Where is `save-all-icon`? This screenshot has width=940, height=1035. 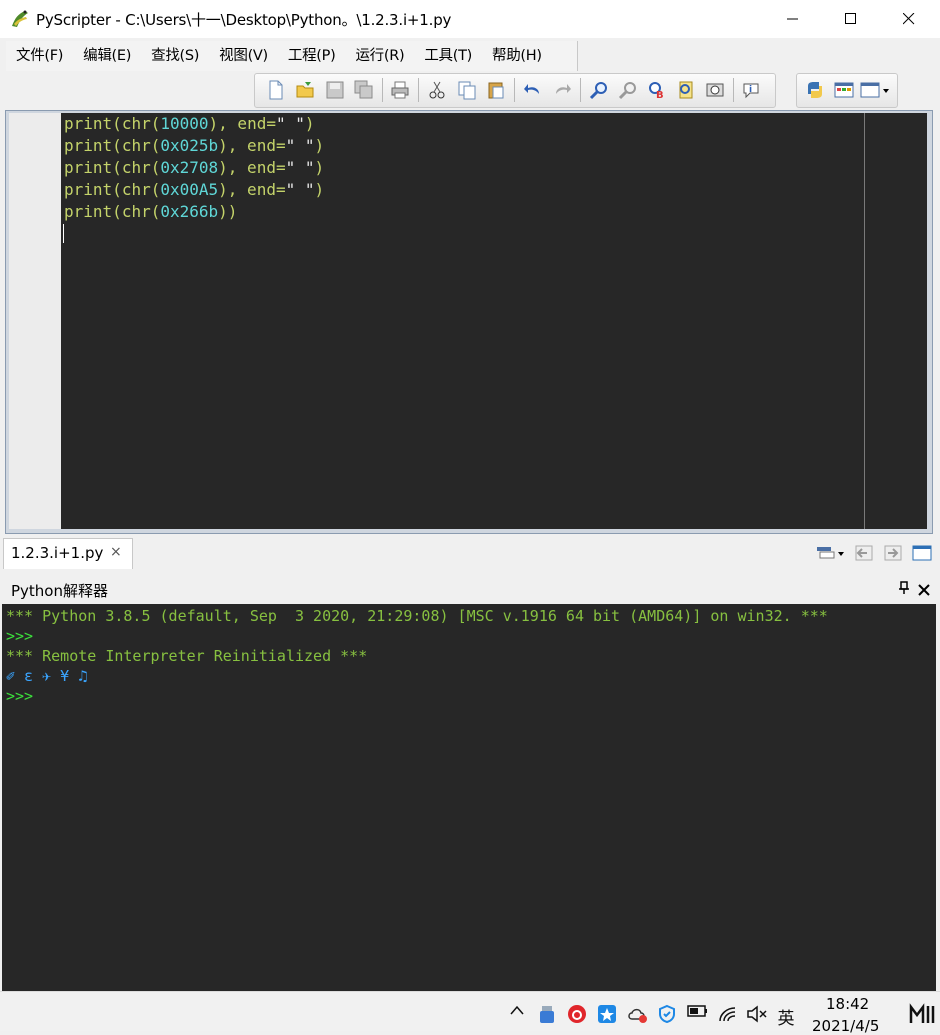 save-all-icon is located at coordinates (364, 90).